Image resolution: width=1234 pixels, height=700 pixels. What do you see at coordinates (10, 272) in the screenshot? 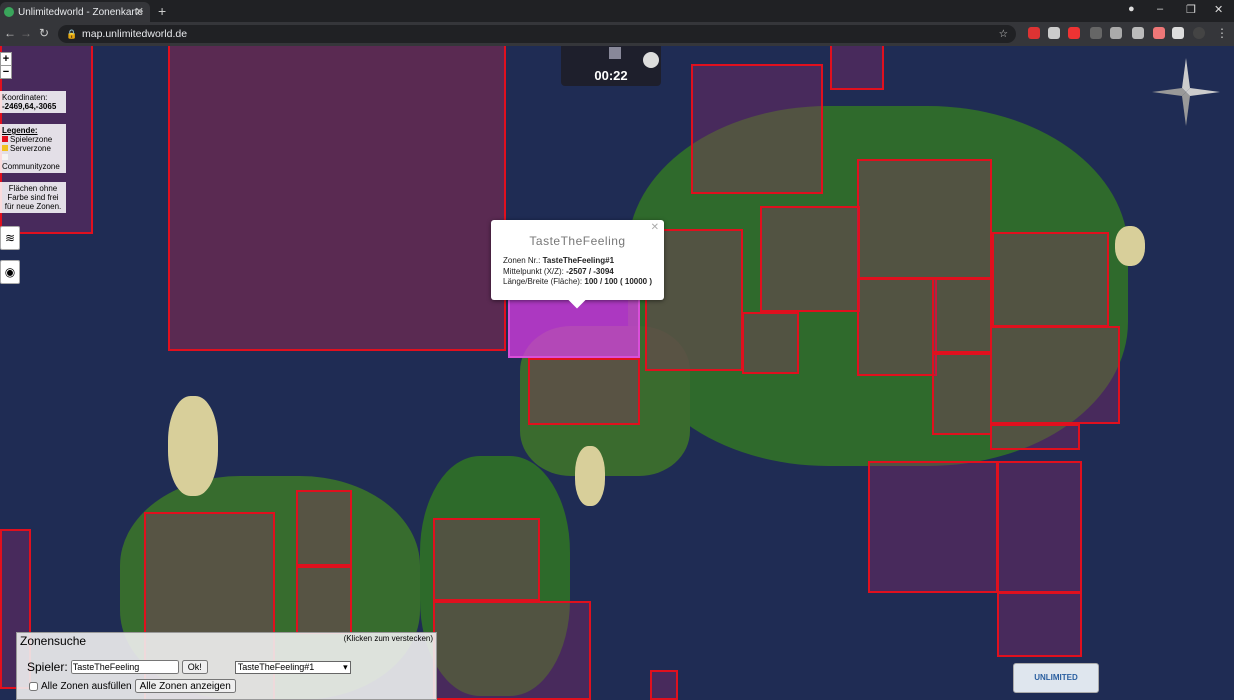
I see `compass-toggle-icon: ◉` at bounding box center [10, 272].